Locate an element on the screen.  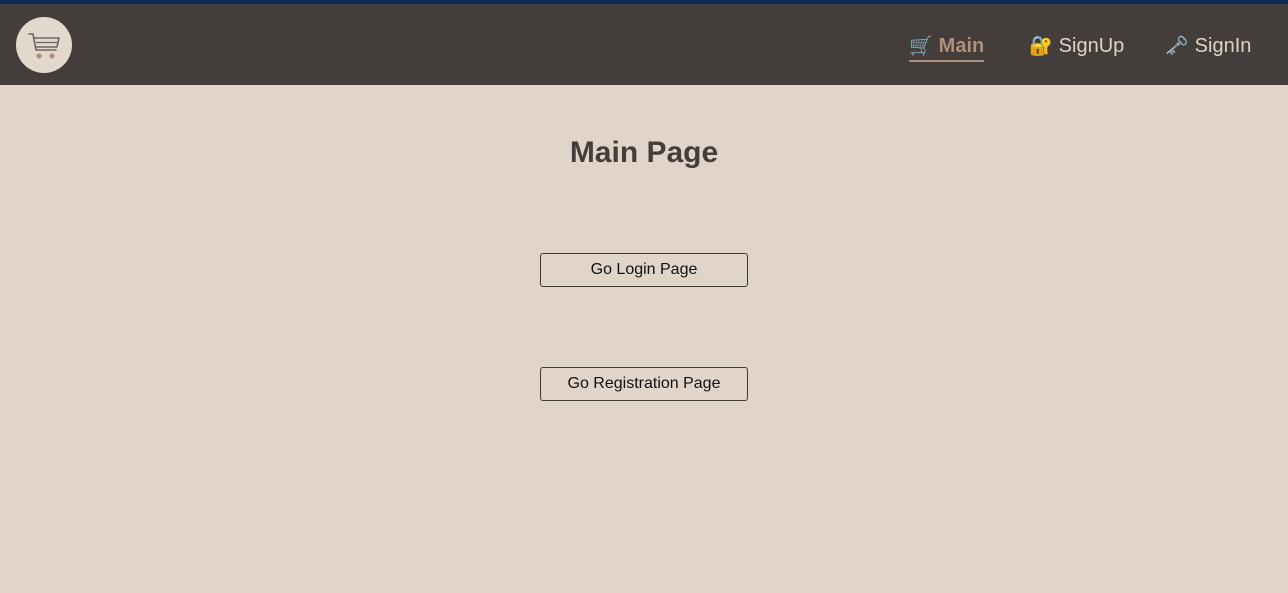
cart-icon is located at coordinates (44, 46).